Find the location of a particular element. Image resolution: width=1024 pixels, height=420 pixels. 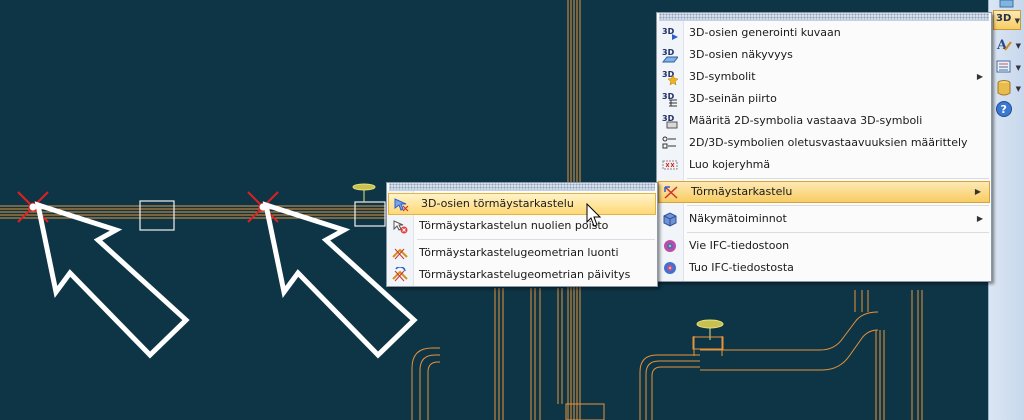

toolbar-database-button: ▼ is located at coordinates (1007, 89).